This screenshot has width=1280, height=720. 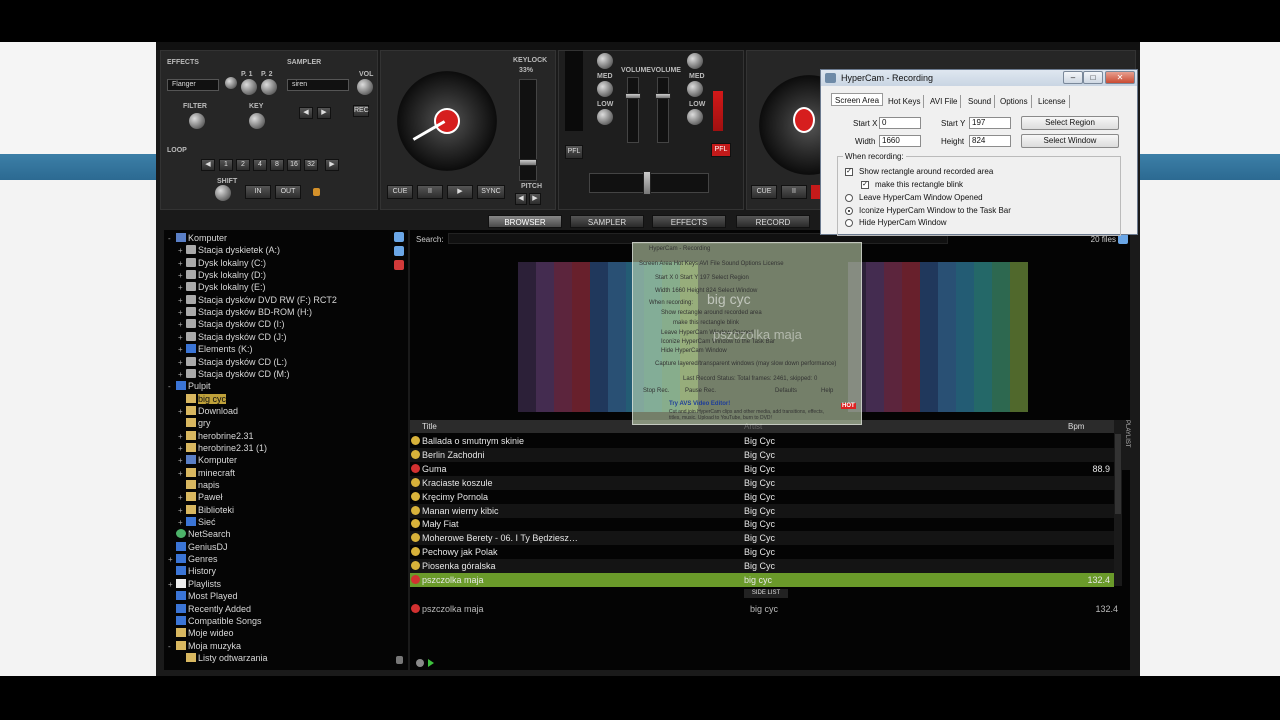 I want to click on tree-item: Listy odtwarzania, so click(x=223, y=658).